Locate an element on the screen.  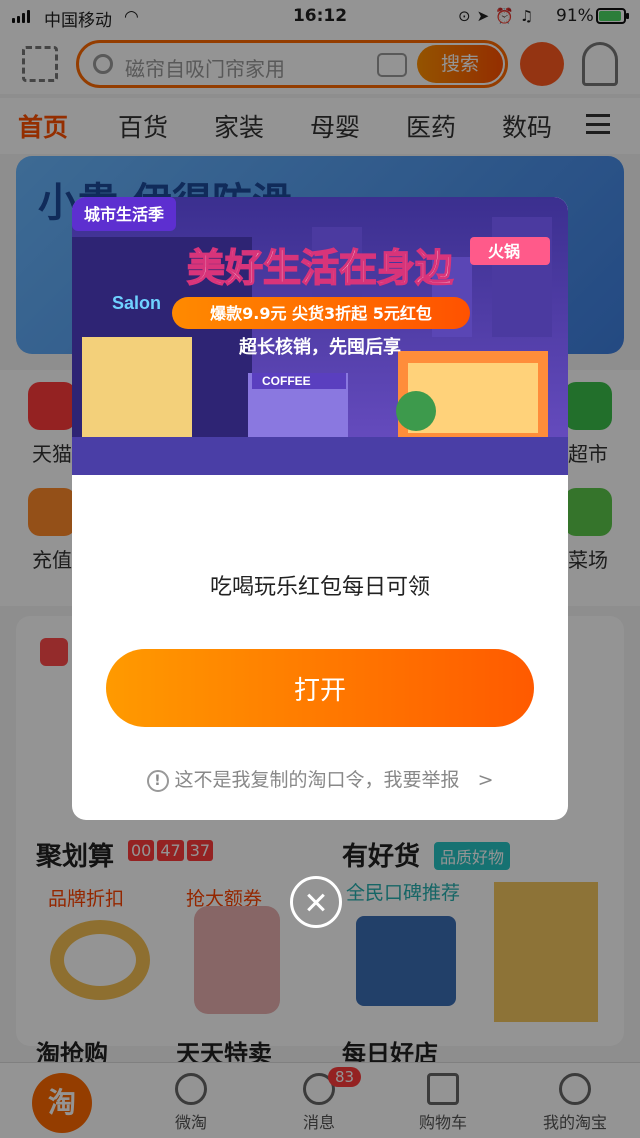
promo-subline: 超长核销，先囤后享 is located at coordinates (320, 347).